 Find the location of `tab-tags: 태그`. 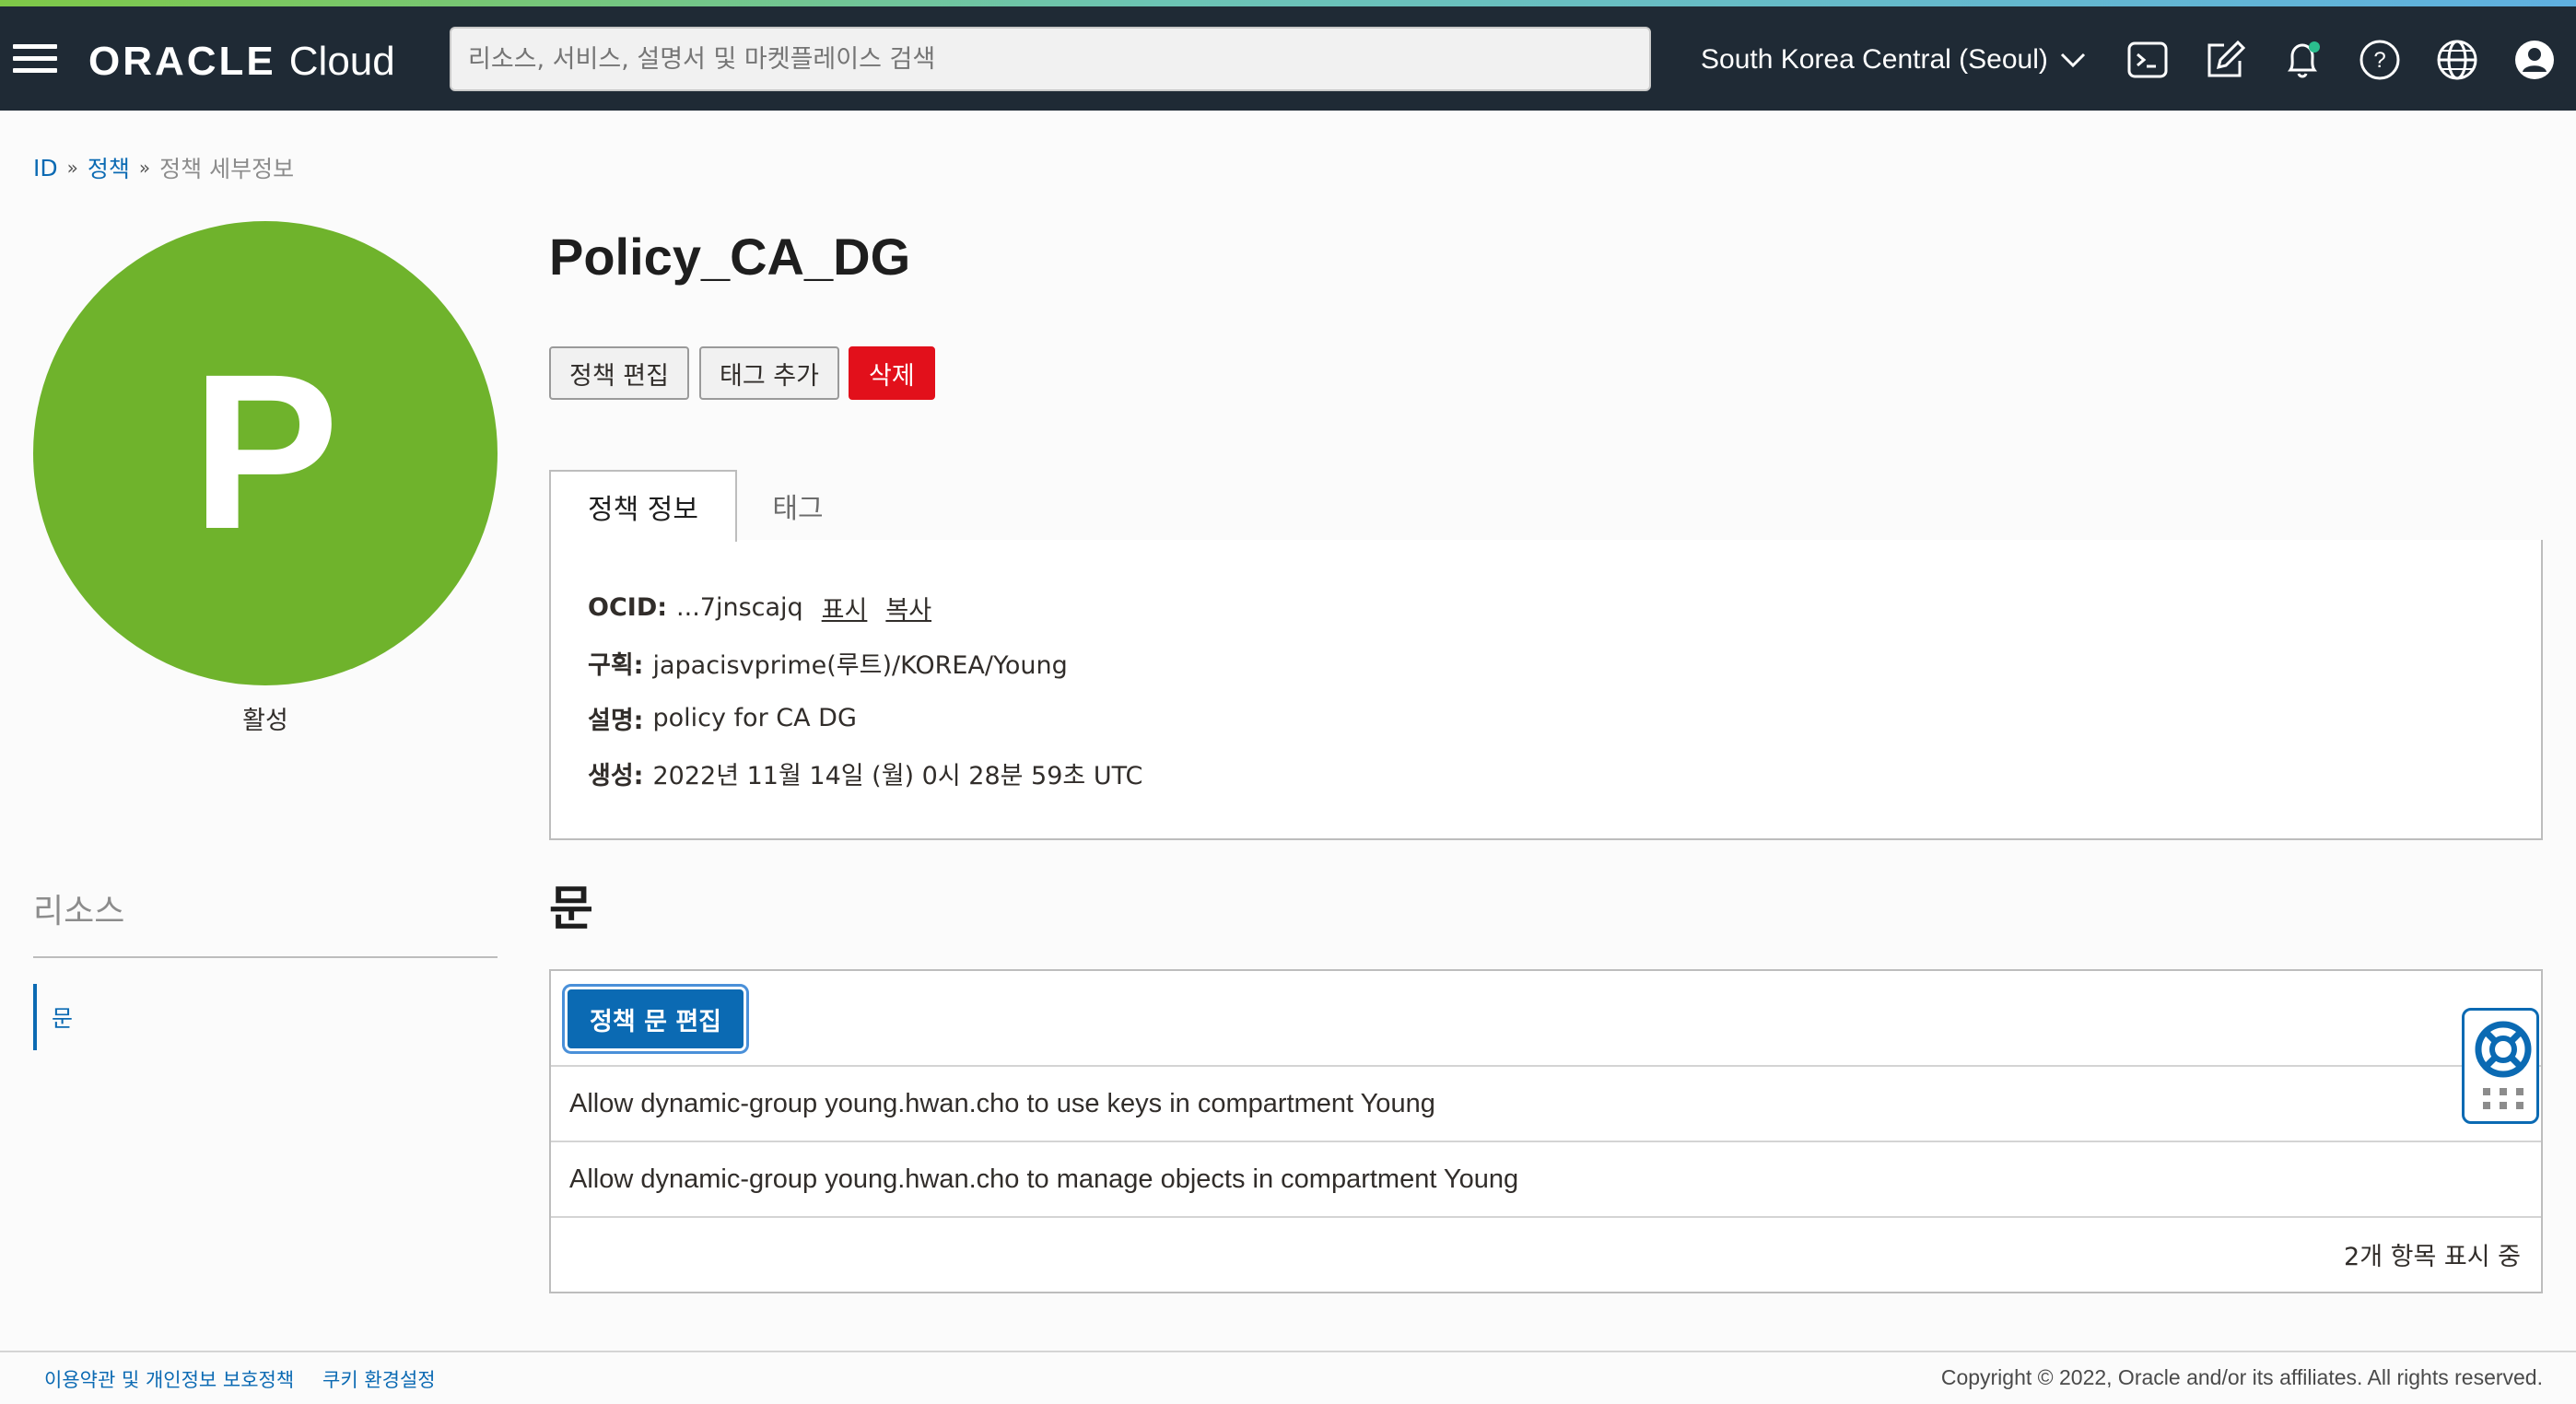

tab-tags: 태그 is located at coordinates (798, 506).